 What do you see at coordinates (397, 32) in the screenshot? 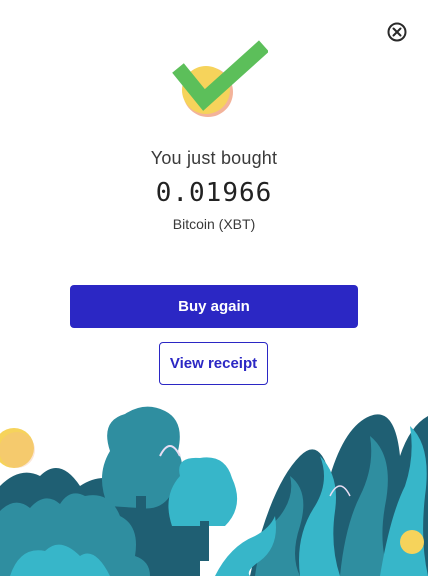
I see `close-icon` at bounding box center [397, 32].